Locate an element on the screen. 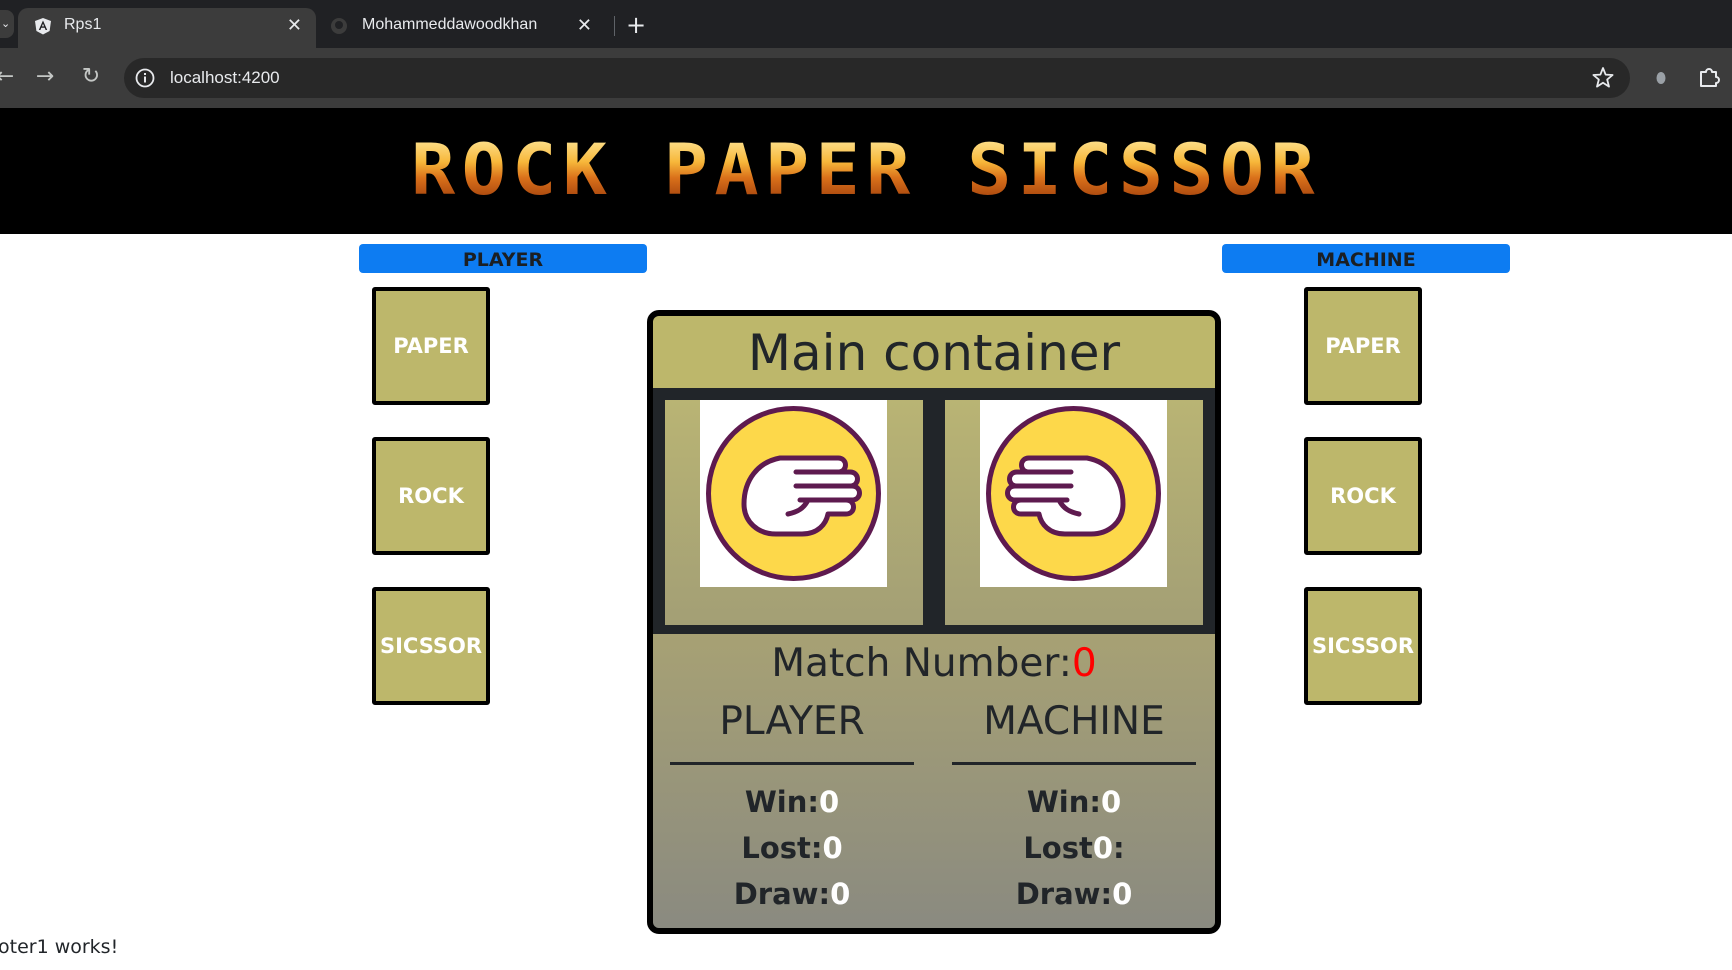 This screenshot has height=970, width=1732. player-choice-panel is located at coordinates (794, 512).